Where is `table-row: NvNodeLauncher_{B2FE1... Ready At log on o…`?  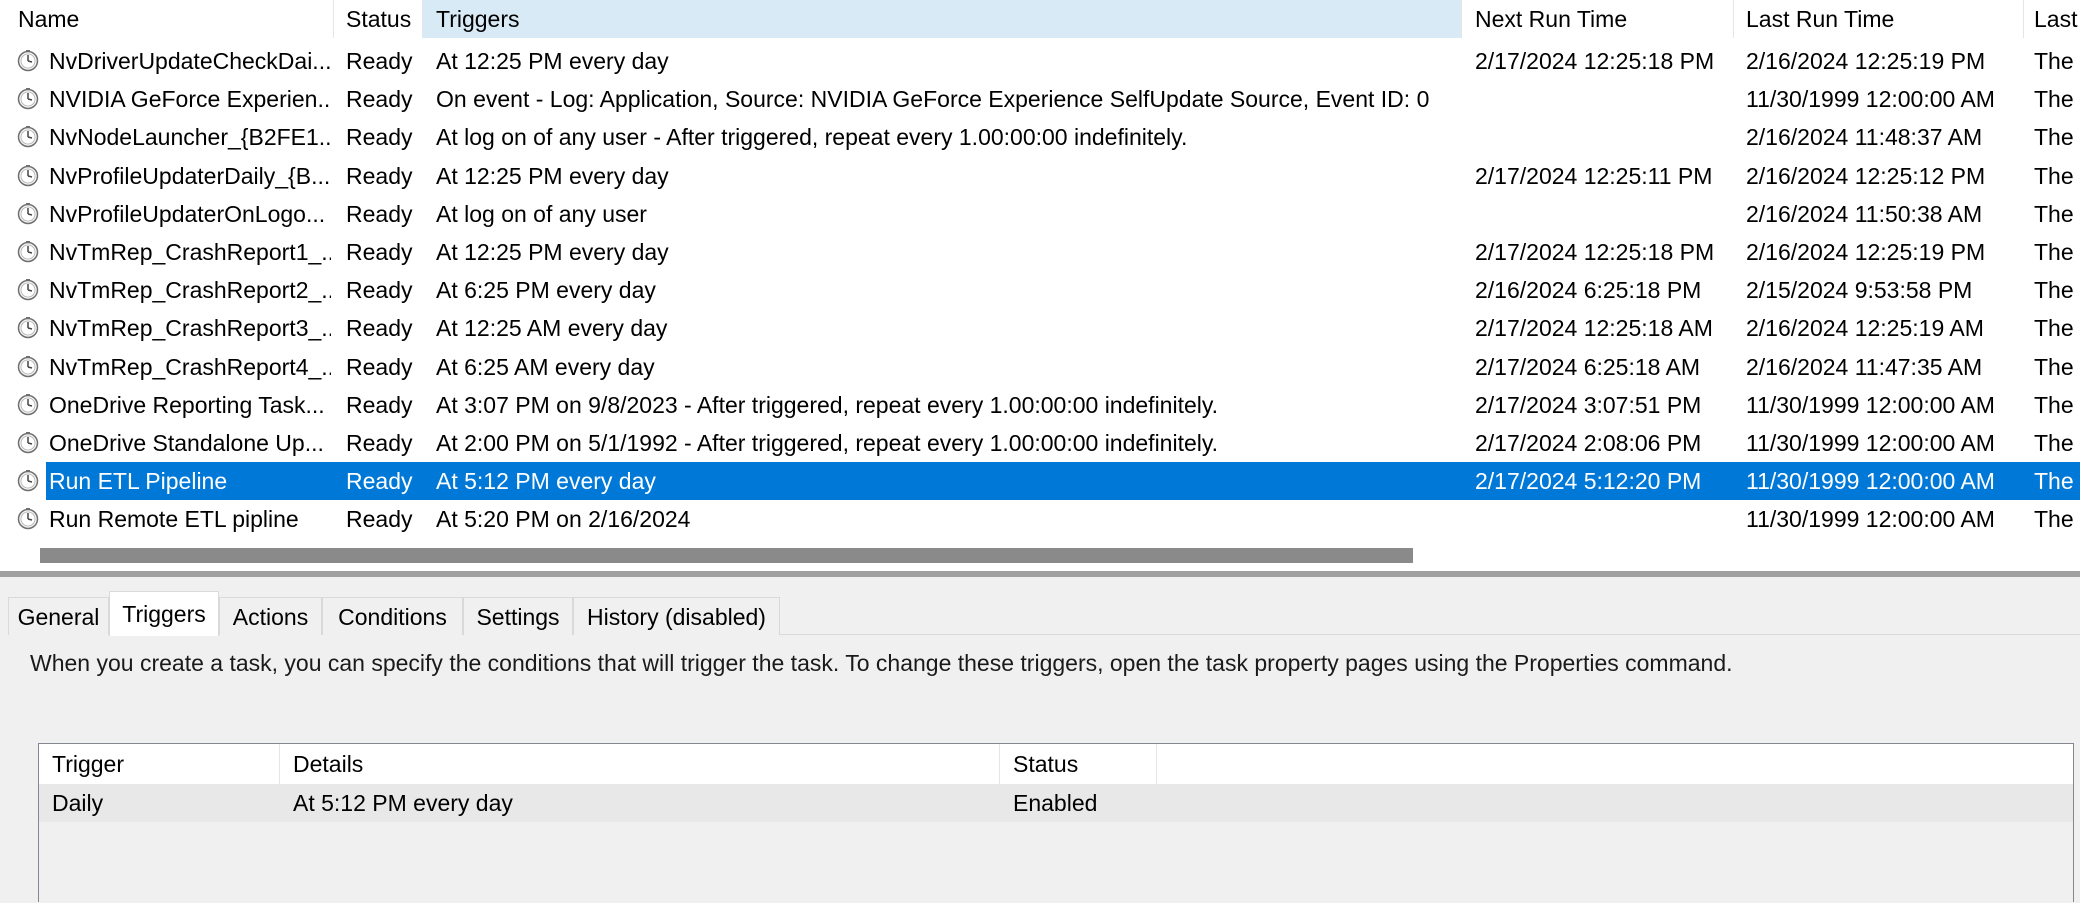 table-row: NvNodeLauncher_{B2FE1... Ready At log on o… is located at coordinates (1040, 137).